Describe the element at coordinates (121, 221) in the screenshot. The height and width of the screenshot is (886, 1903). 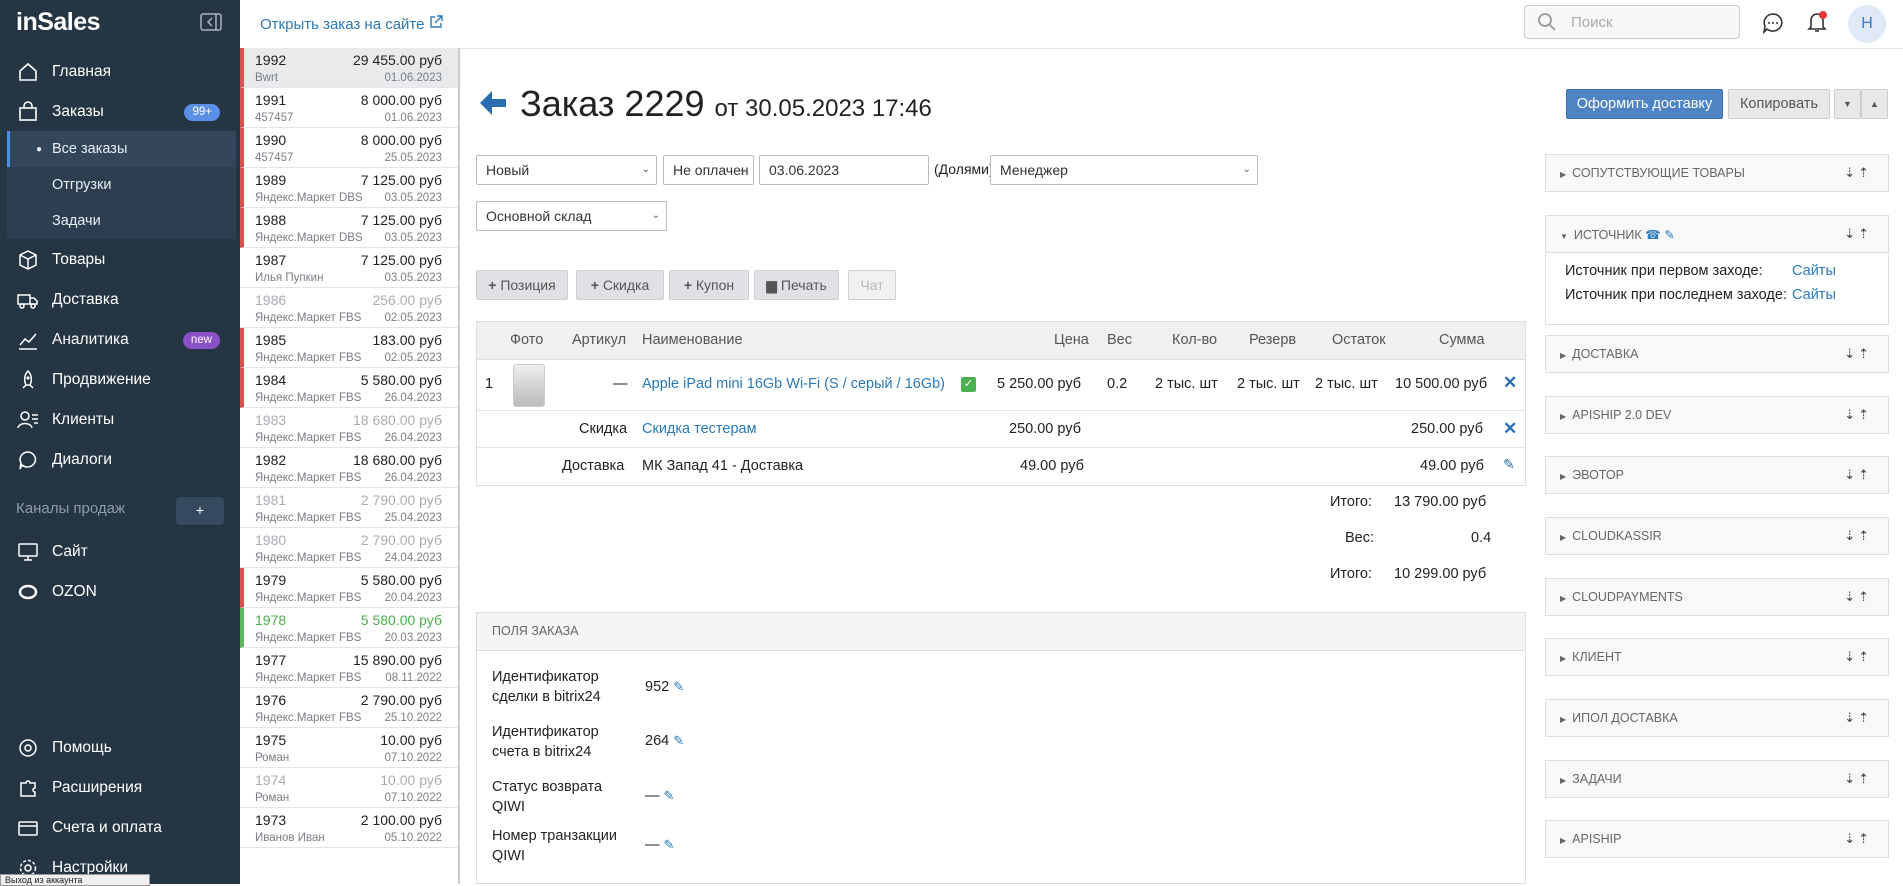
I see `sub-tasks: Задачи` at that location.